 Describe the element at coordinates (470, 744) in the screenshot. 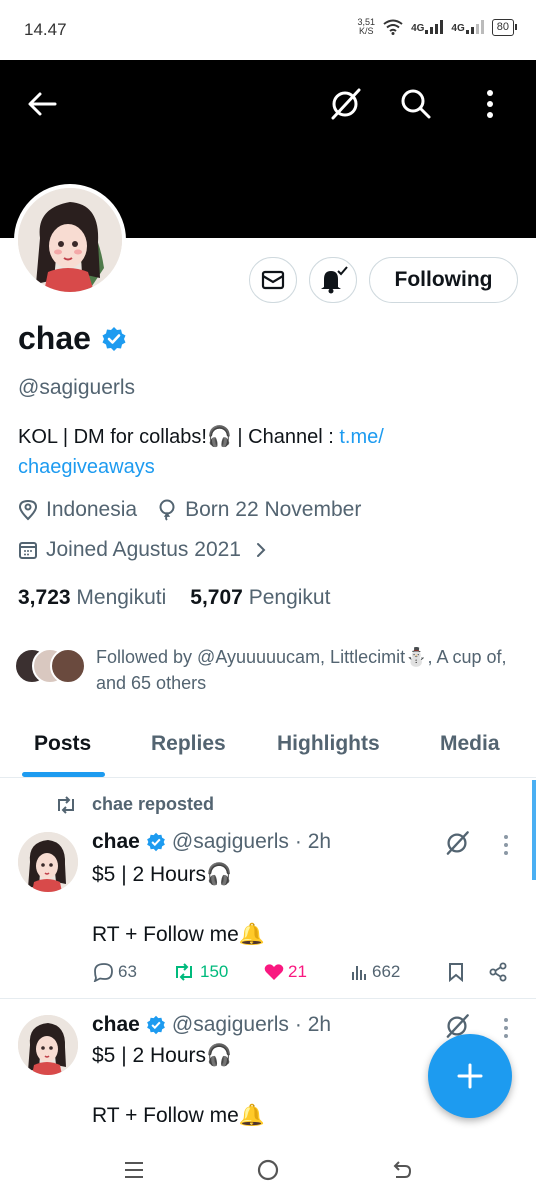

I see `tab-media: Media` at that location.